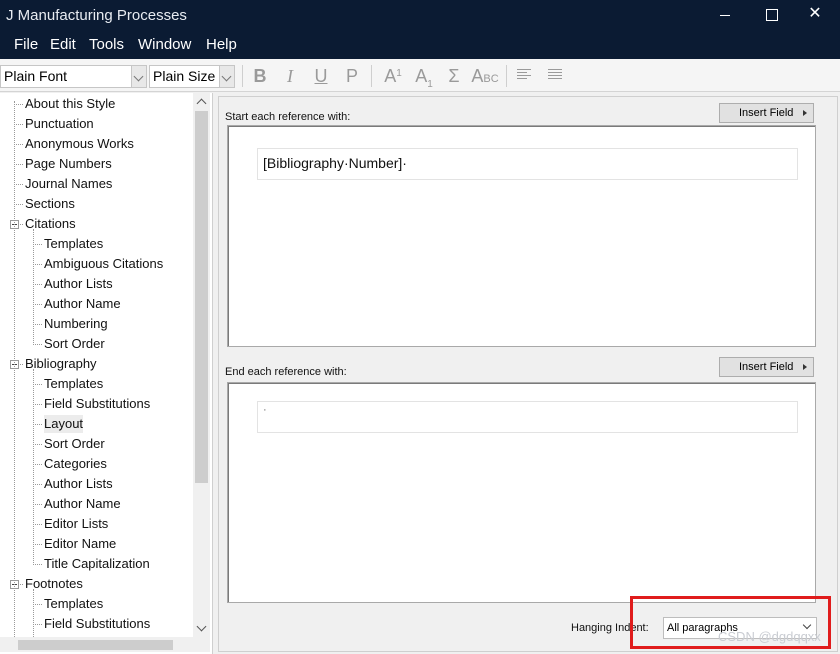 This screenshot has height=654, width=840. Describe the element at coordinates (527, 417) in the screenshot. I see `end-reference-text: ·` at that location.